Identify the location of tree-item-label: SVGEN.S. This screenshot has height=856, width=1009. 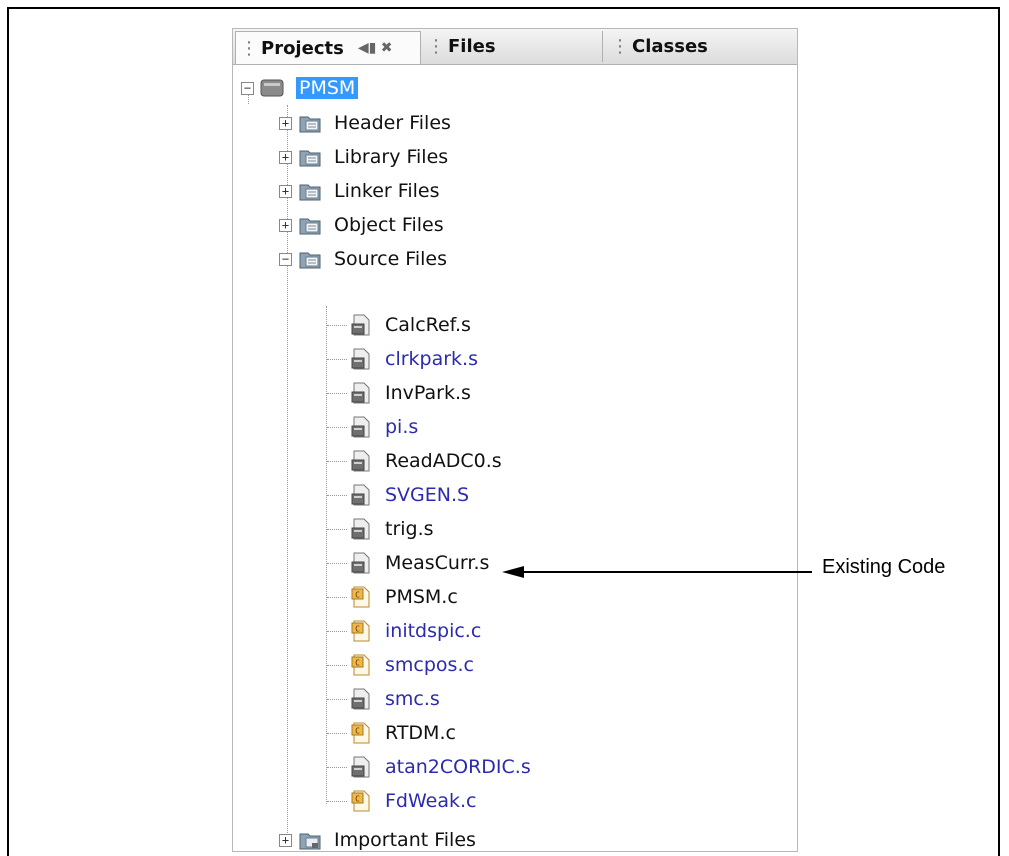
(427, 495).